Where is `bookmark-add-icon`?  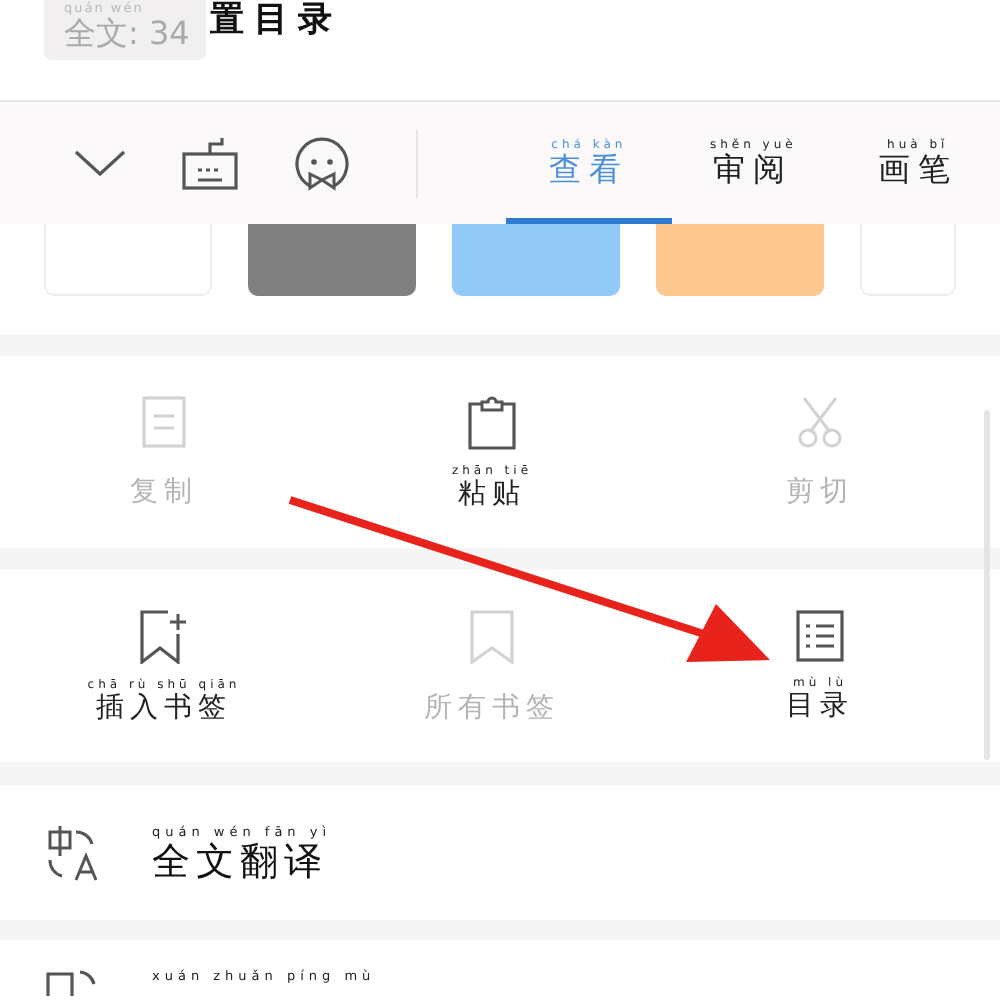
bookmark-add-icon is located at coordinates (164, 636).